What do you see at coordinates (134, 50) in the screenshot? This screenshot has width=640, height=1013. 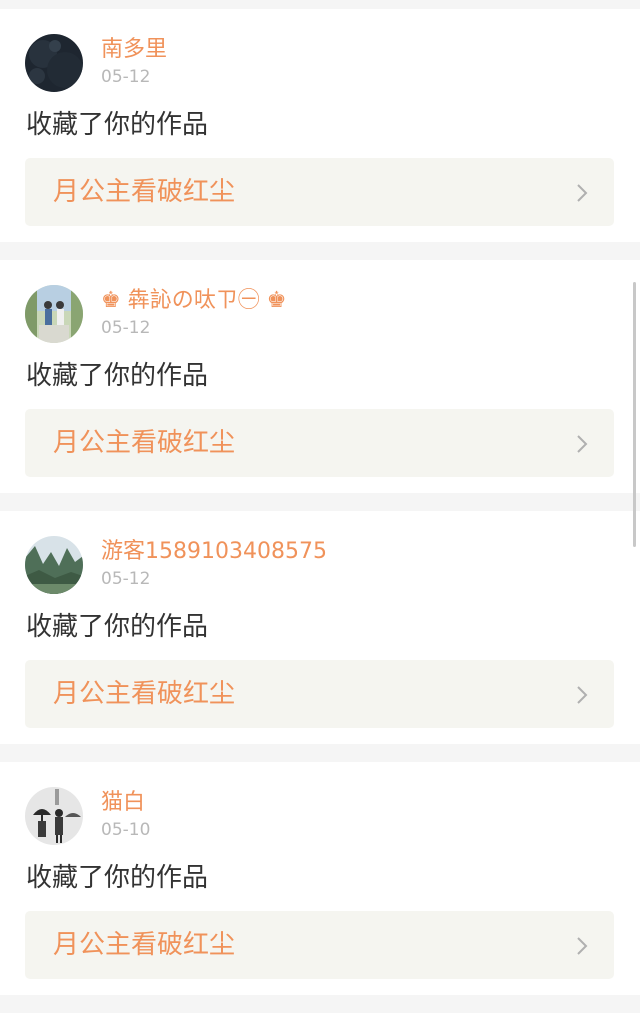 I see `username: 南多里` at bounding box center [134, 50].